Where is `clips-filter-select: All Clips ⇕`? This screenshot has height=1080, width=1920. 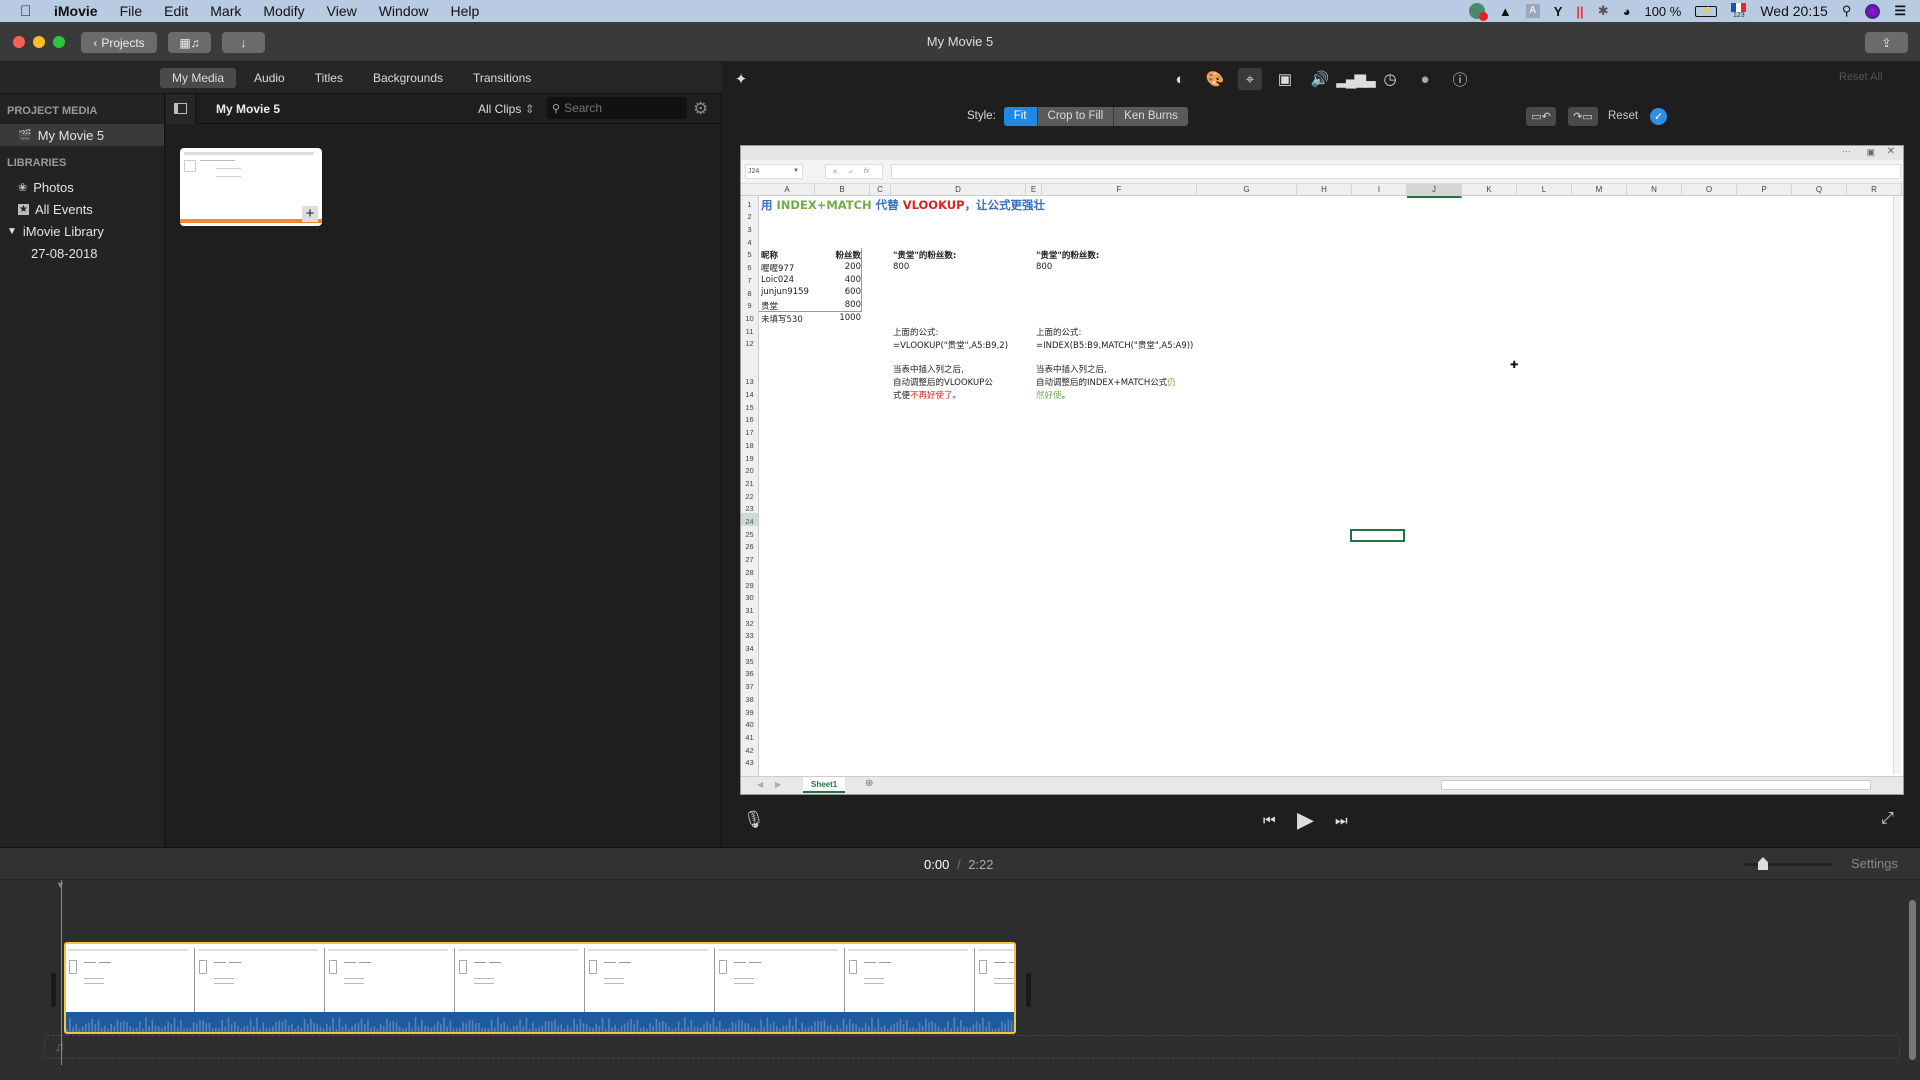 clips-filter-select: All Clips ⇕ is located at coordinates (506, 109).